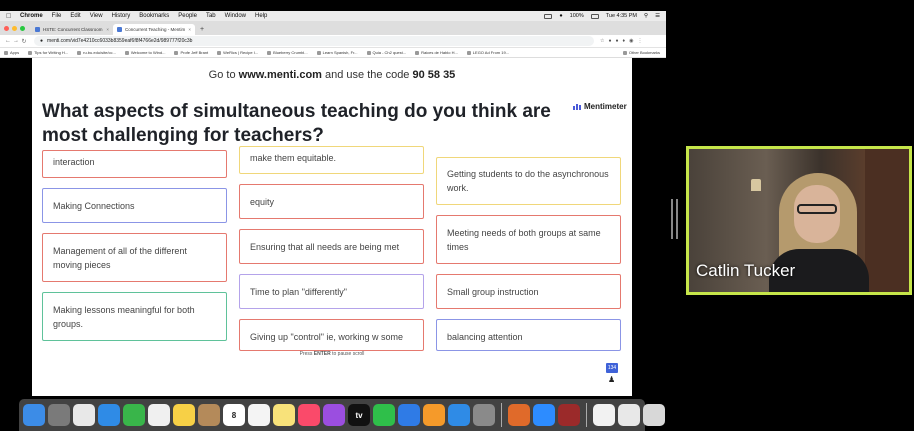 The width and height of the screenshot is (914, 431). Describe the element at coordinates (544, 415) in the screenshot. I see `zoom-icon` at that location.